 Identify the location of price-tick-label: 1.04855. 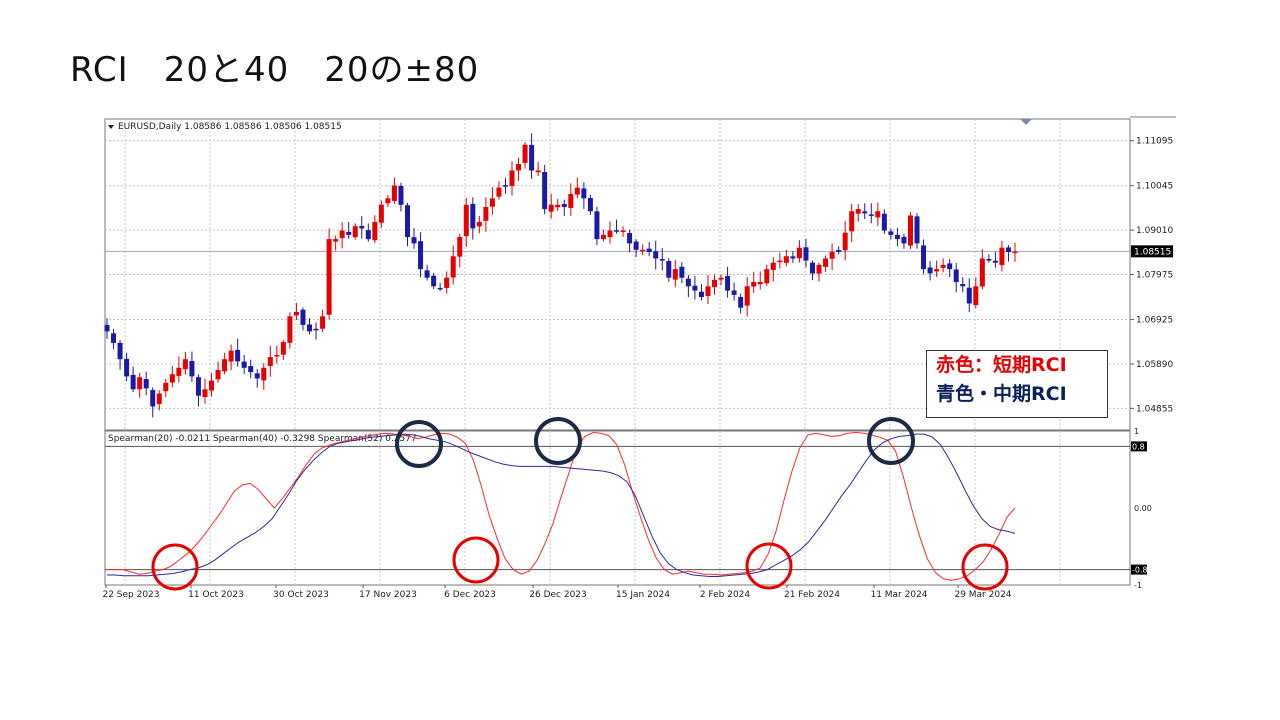
(1154, 409).